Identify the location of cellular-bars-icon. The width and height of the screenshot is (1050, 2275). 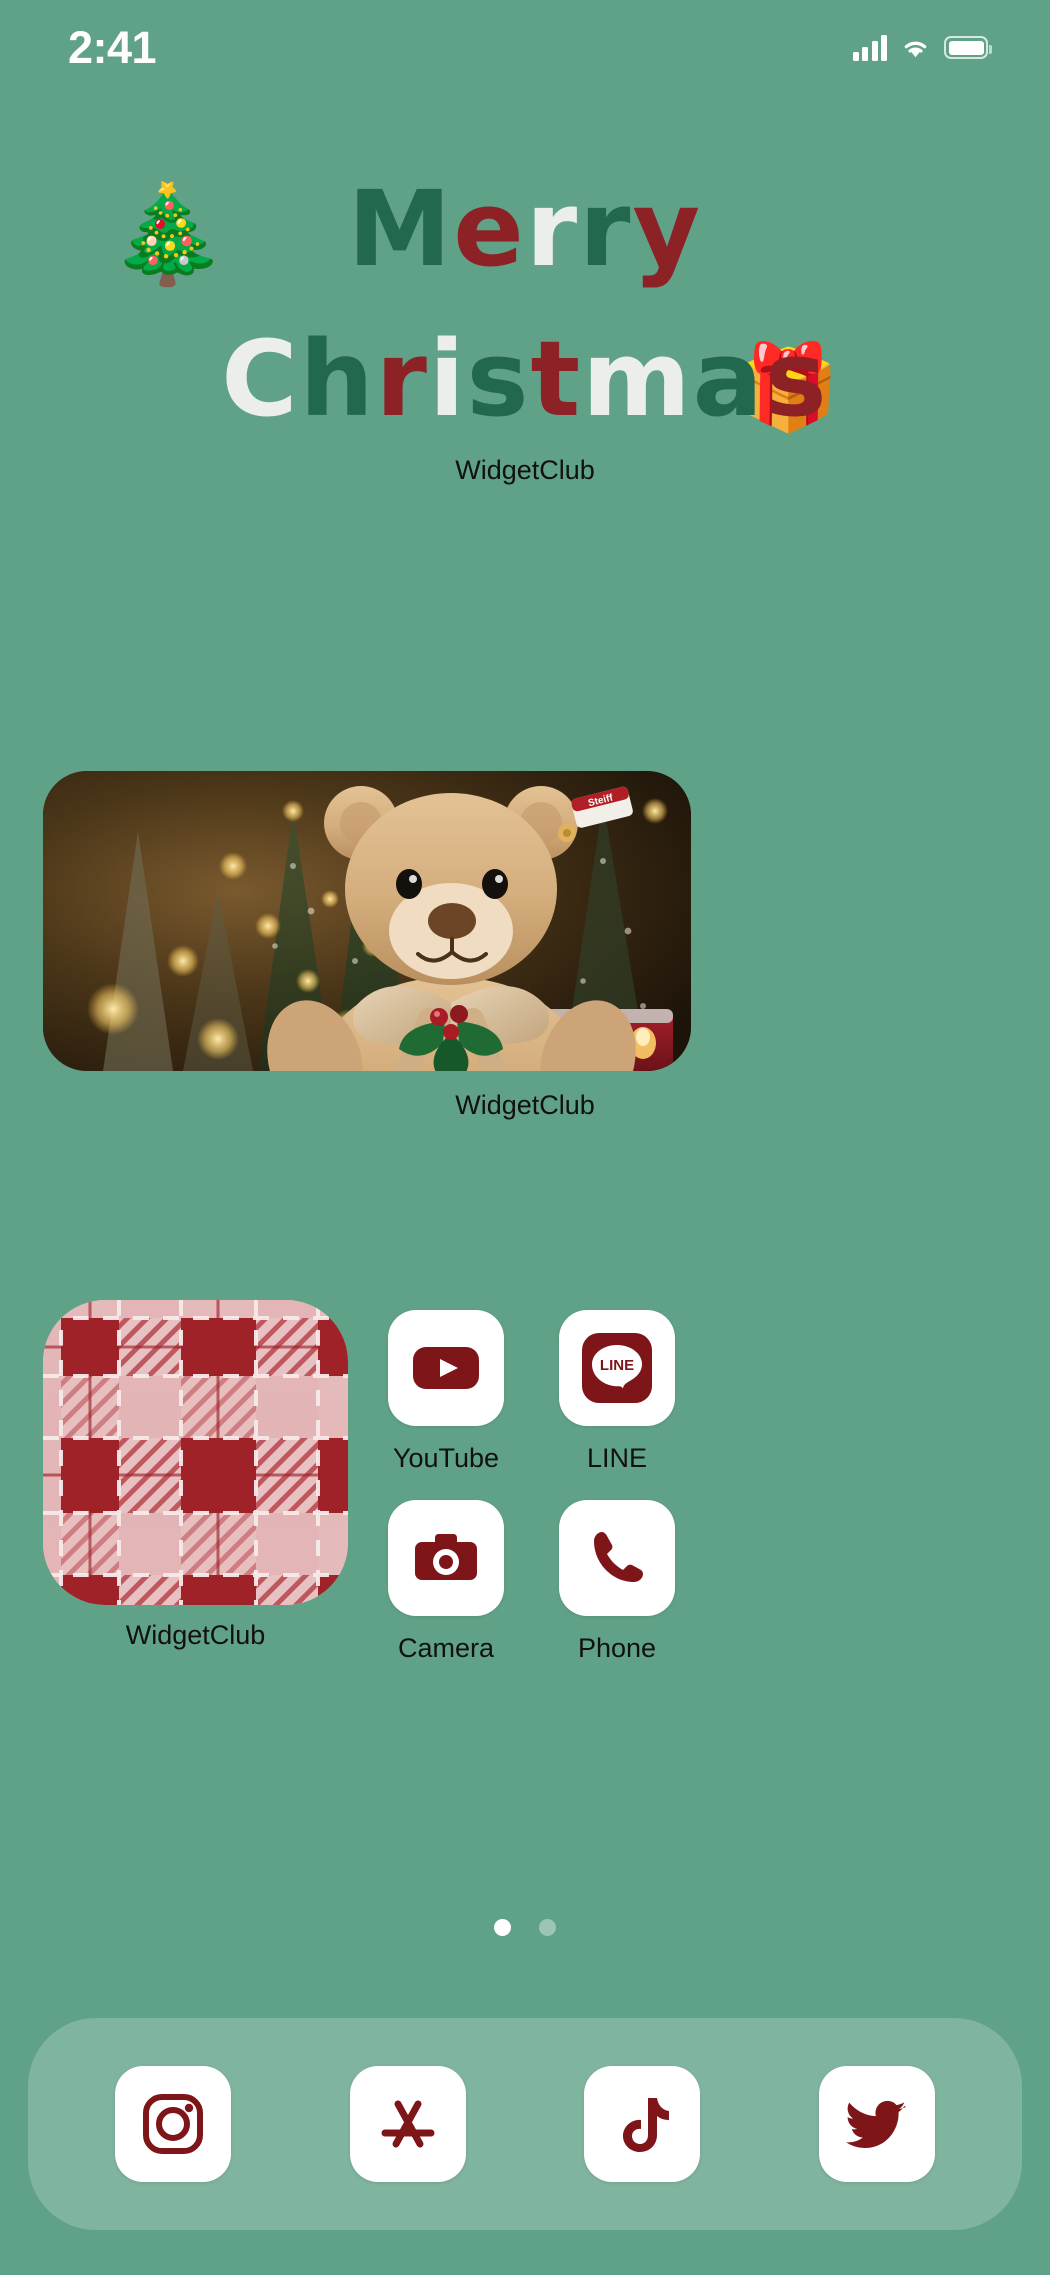
(869, 47).